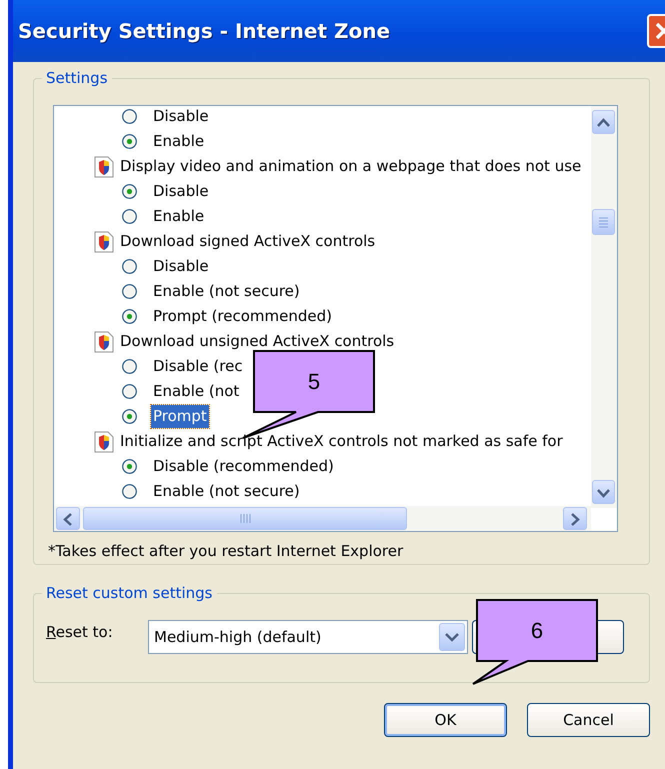 This screenshot has width=665, height=769. I want to click on option-label: Enable (not, so click(196, 391).